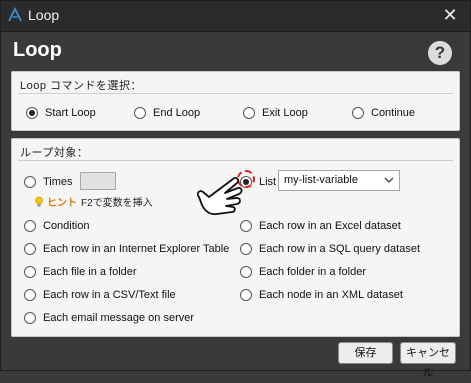 The width and height of the screenshot is (471, 383). Describe the element at coordinates (440, 53) in the screenshot. I see `help-button: ?` at that location.